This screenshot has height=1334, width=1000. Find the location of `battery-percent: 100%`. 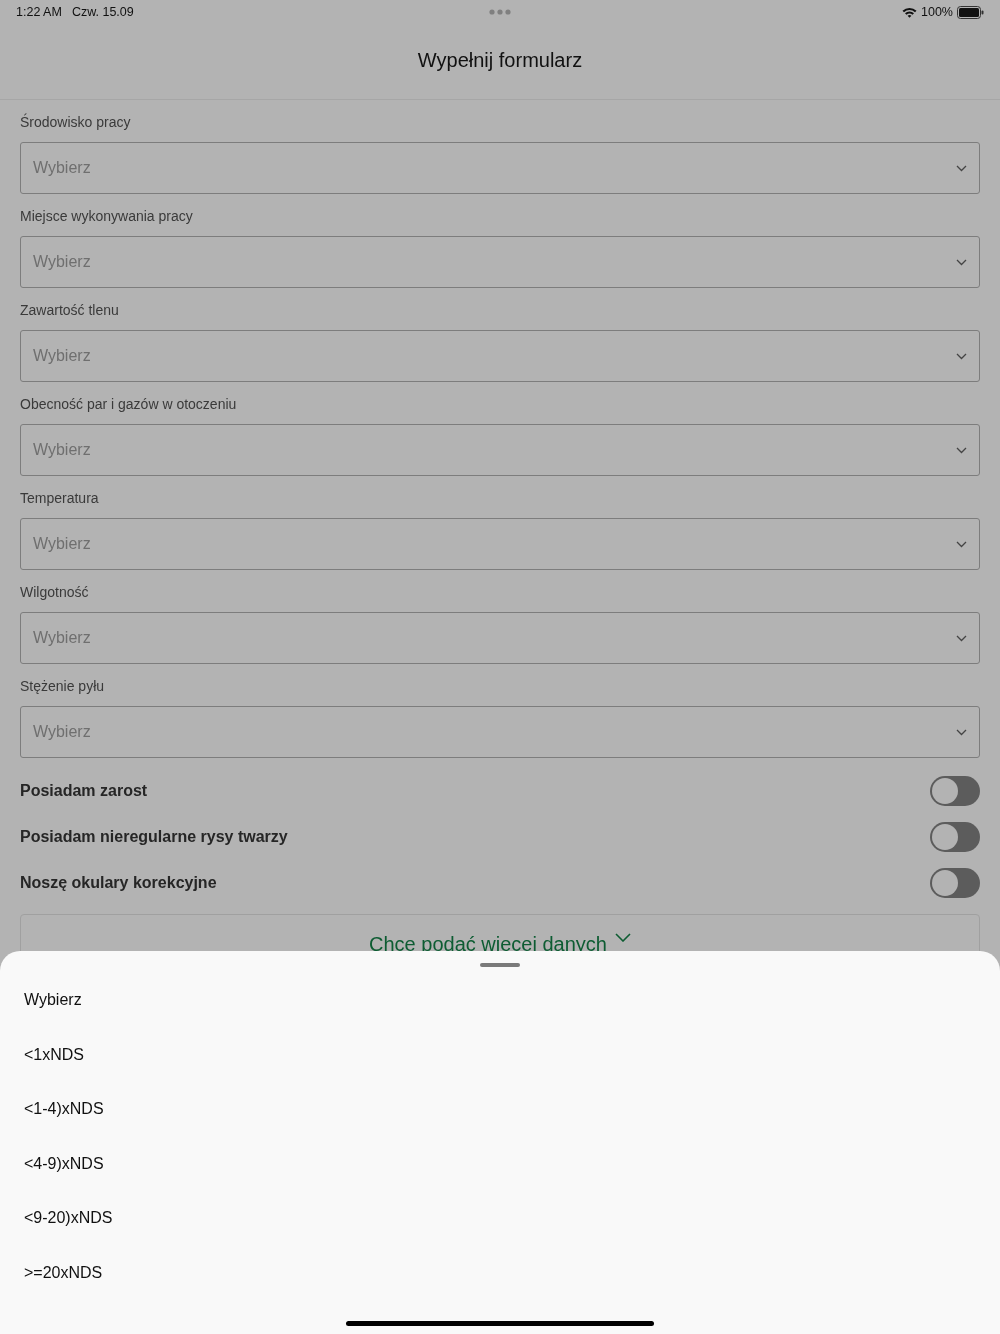

battery-percent: 100% is located at coordinates (937, 12).